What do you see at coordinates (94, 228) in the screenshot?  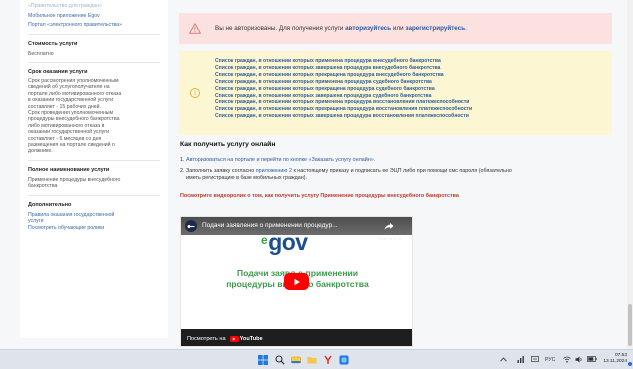 I see `sidebar-link-tutorials: Посмотреть обучающие ролики` at bounding box center [94, 228].